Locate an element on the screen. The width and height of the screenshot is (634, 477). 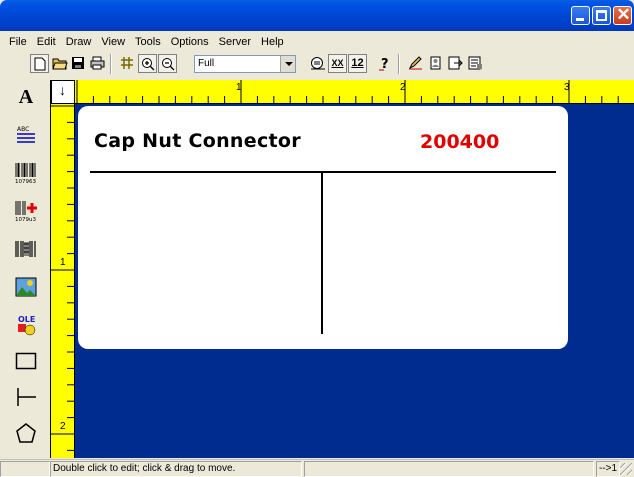
number-12-label: 12 is located at coordinates (357, 63).